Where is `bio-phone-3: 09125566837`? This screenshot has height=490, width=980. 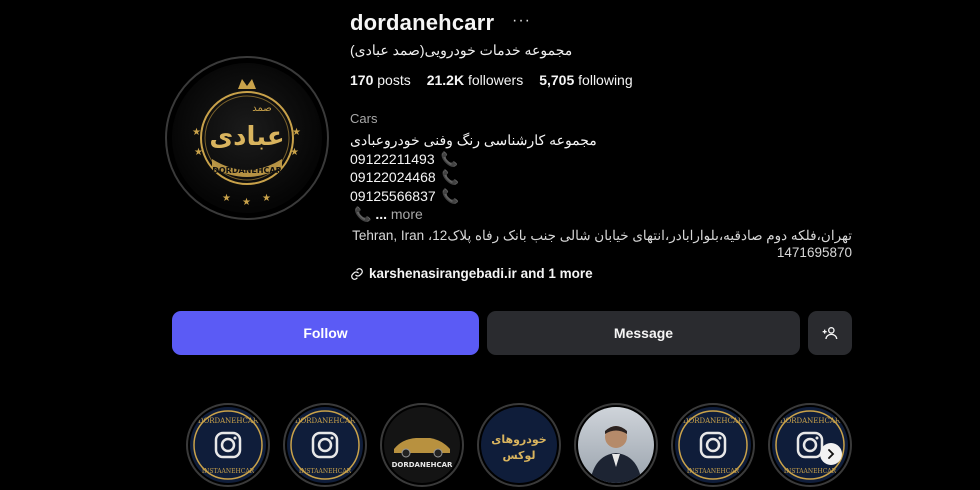
bio-phone-3: 09125566837 is located at coordinates (393, 195).